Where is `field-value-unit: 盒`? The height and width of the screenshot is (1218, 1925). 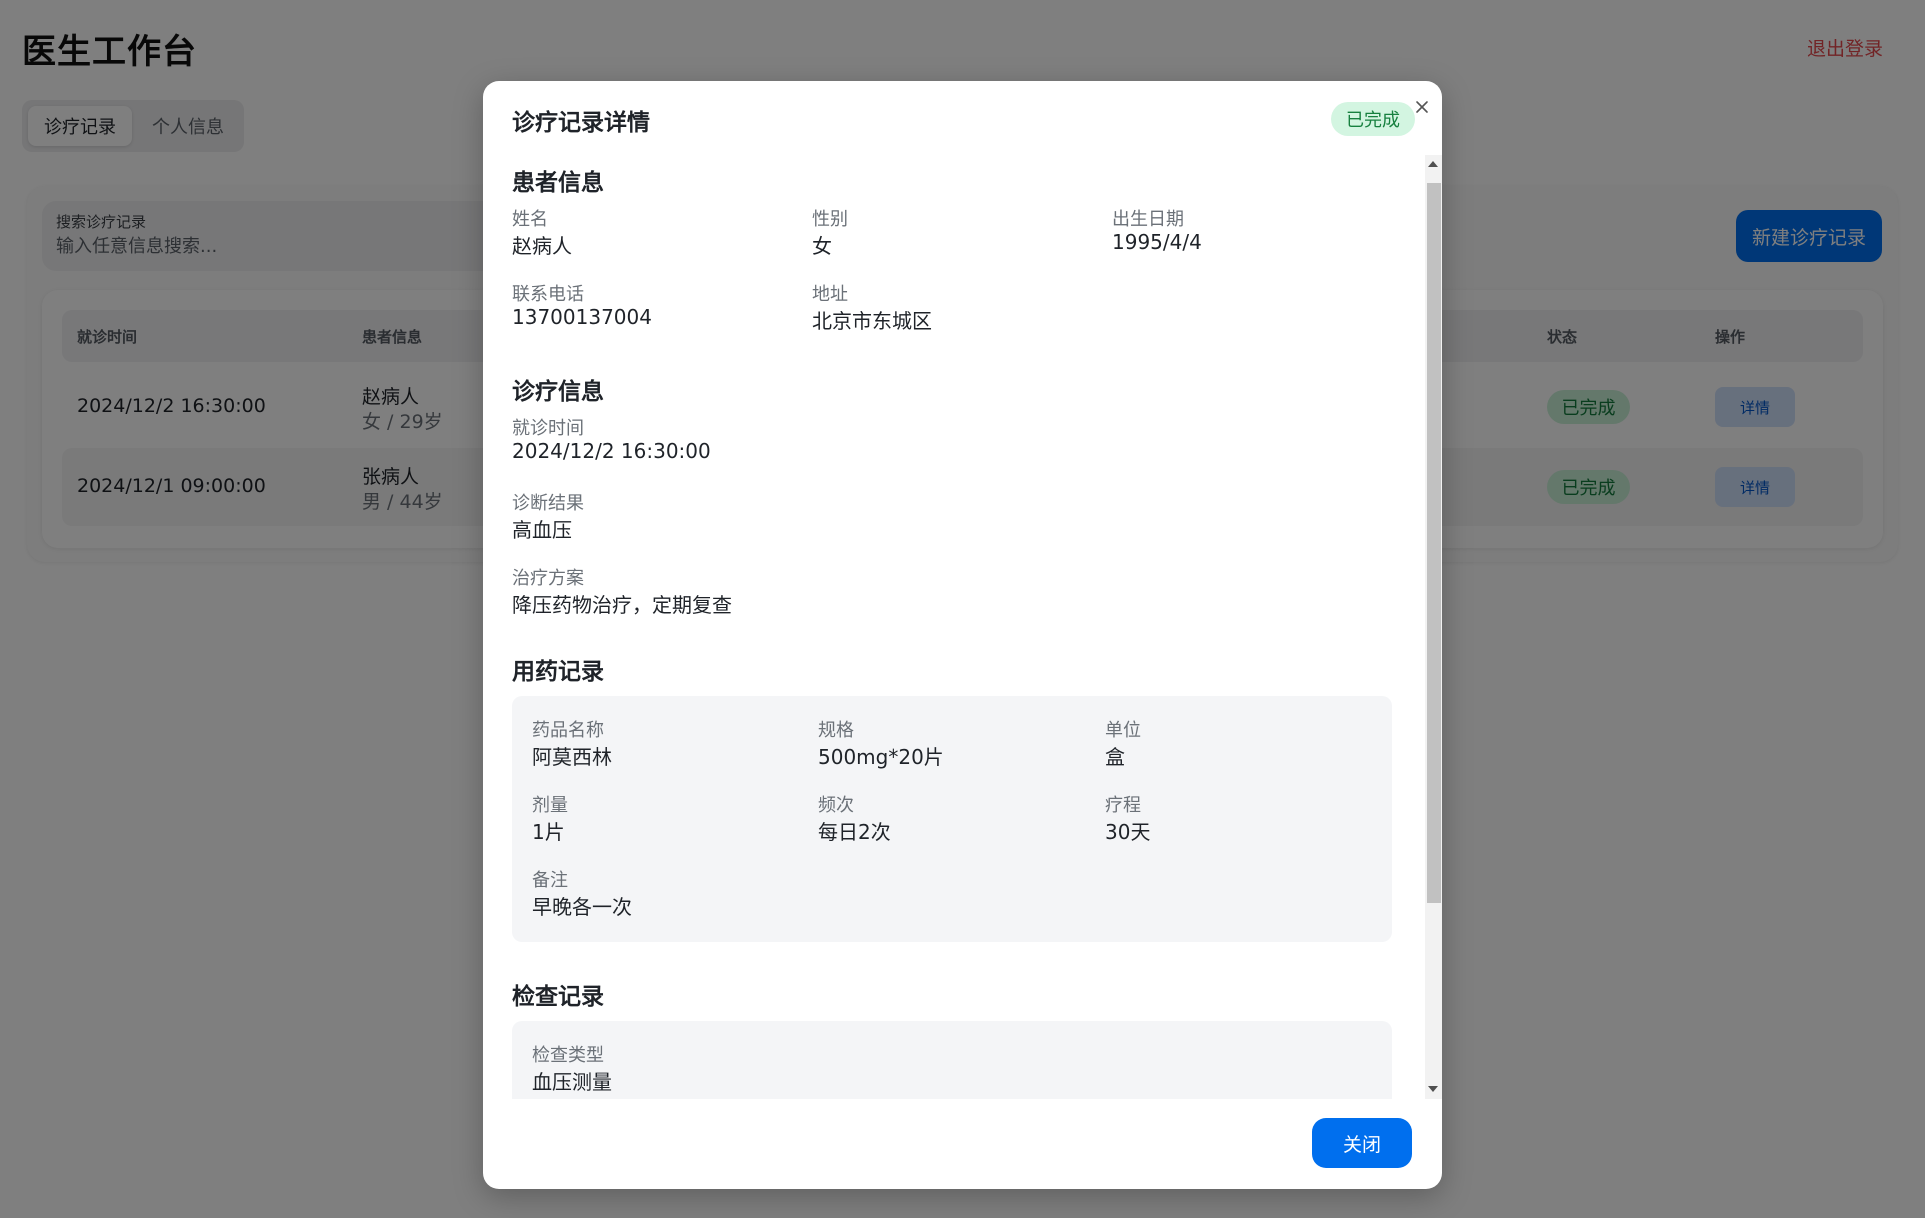 field-value-unit: 盒 is located at coordinates (1115, 757).